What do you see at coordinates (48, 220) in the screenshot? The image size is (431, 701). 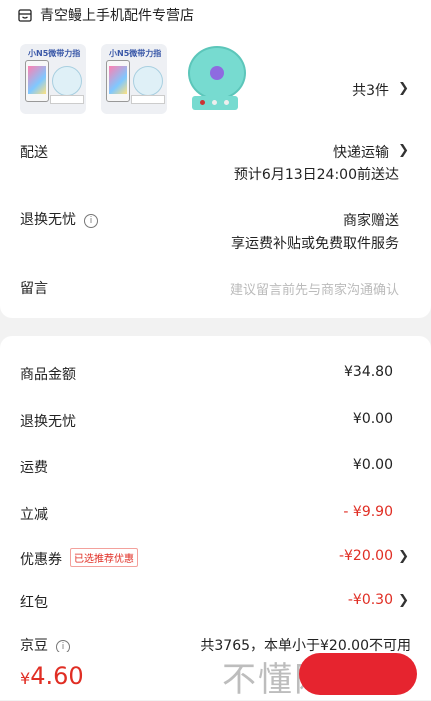 I see `return-service-label-text: 退换无忧` at bounding box center [48, 220].